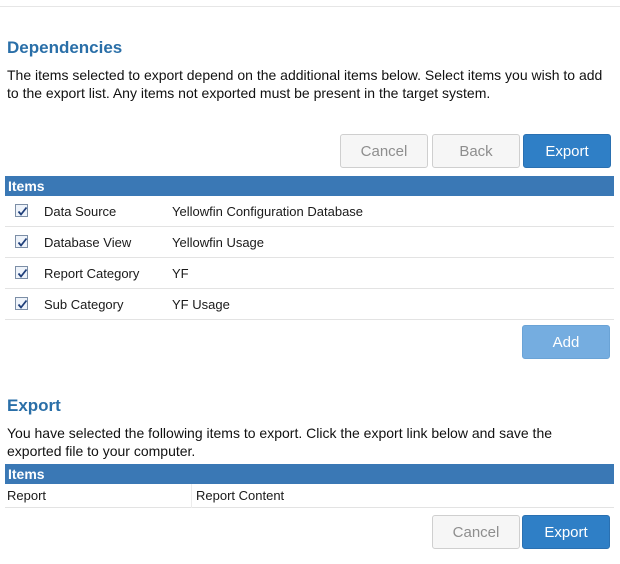 The height and width of the screenshot is (564, 620). What do you see at coordinates (27, 495) in the screenshot?
I see `item-type: Report` at bounding box center [27, 495].